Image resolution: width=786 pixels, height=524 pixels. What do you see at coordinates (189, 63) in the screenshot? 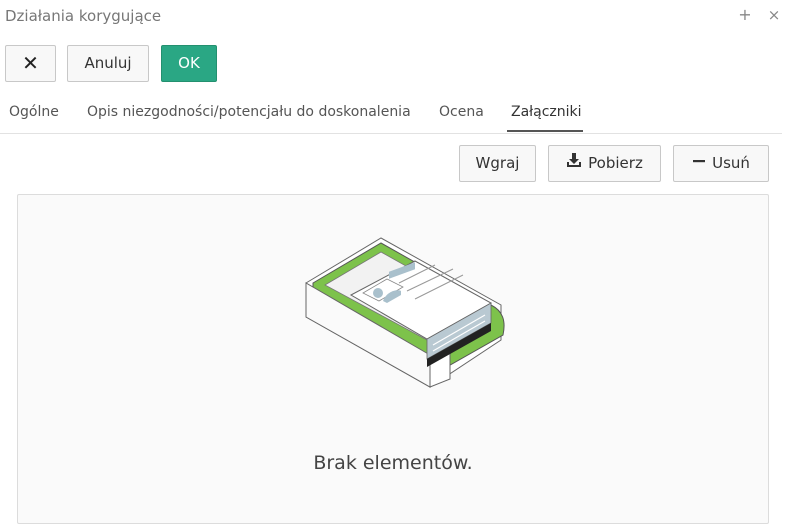
I see `ok-button: OK` at bounding box center [189, 63].